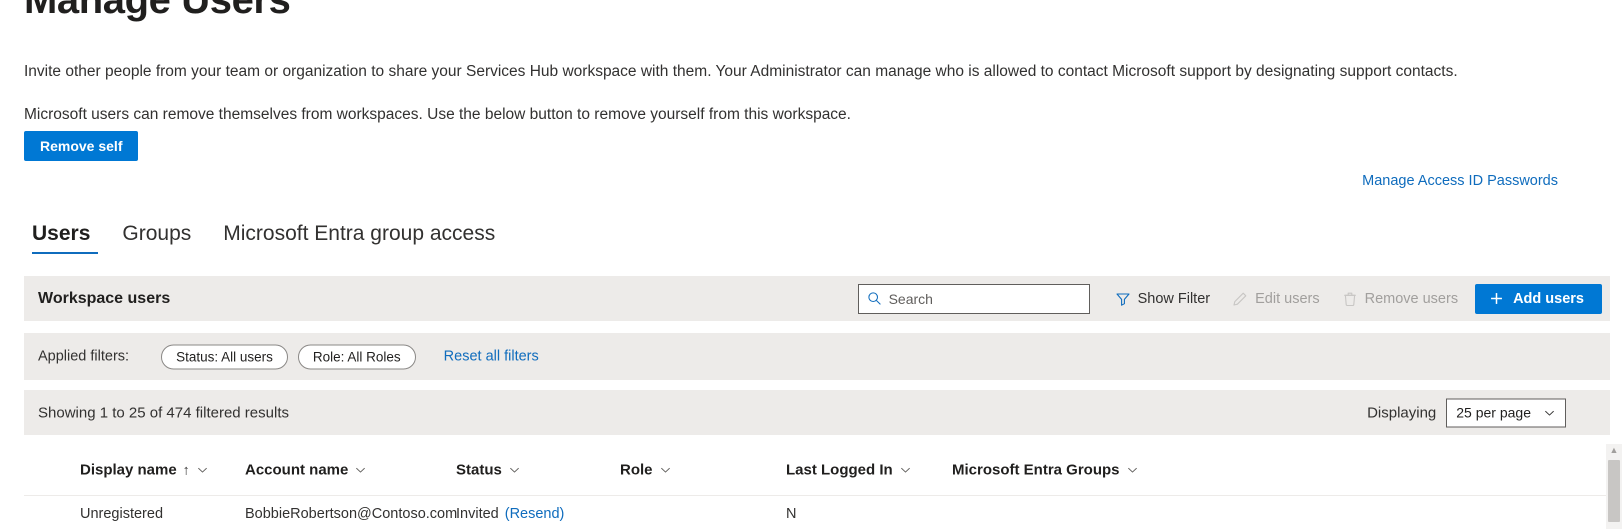 The image size is (1622, 529). Describe the element at coordinates (1411, 298) in the screenshot. I see `remove-users-label: Remove users` at that location.